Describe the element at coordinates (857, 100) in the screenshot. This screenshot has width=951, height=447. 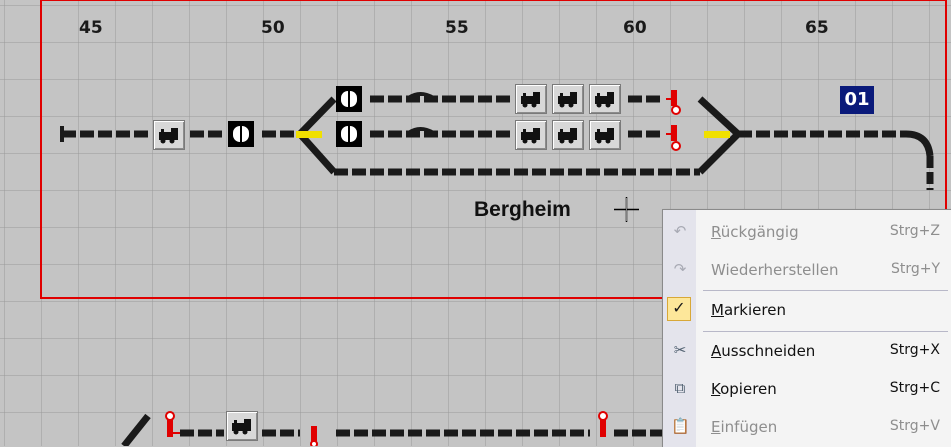
I see `block-number-badge: 01` at that location.